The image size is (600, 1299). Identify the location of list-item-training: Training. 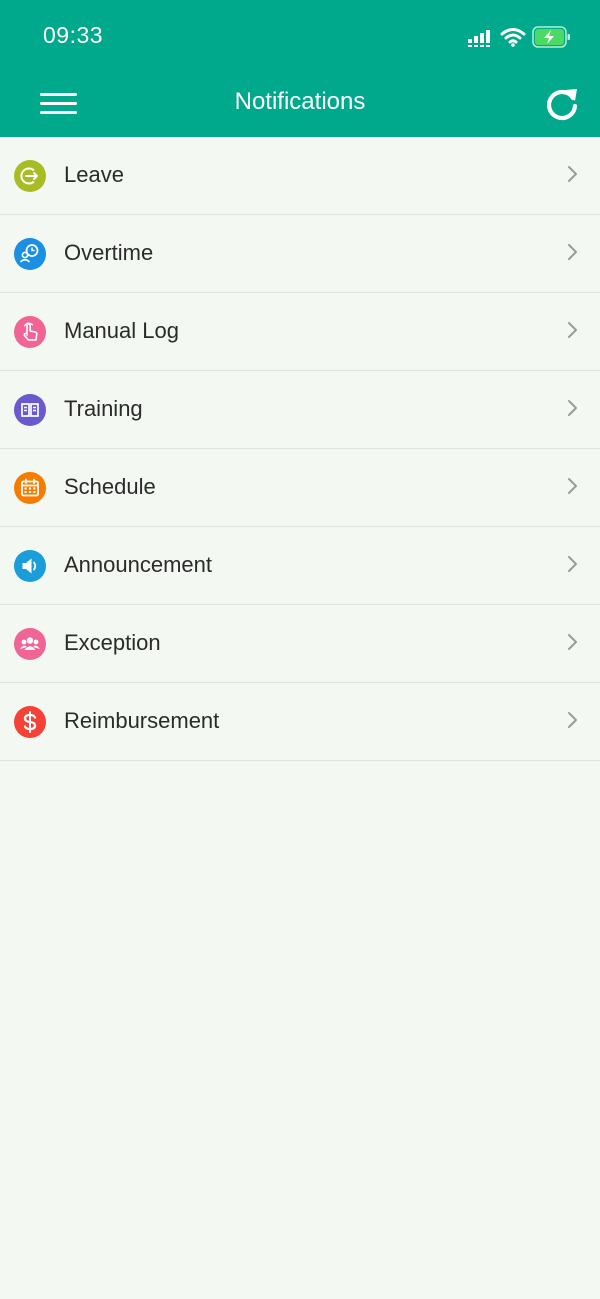
(300, 410).